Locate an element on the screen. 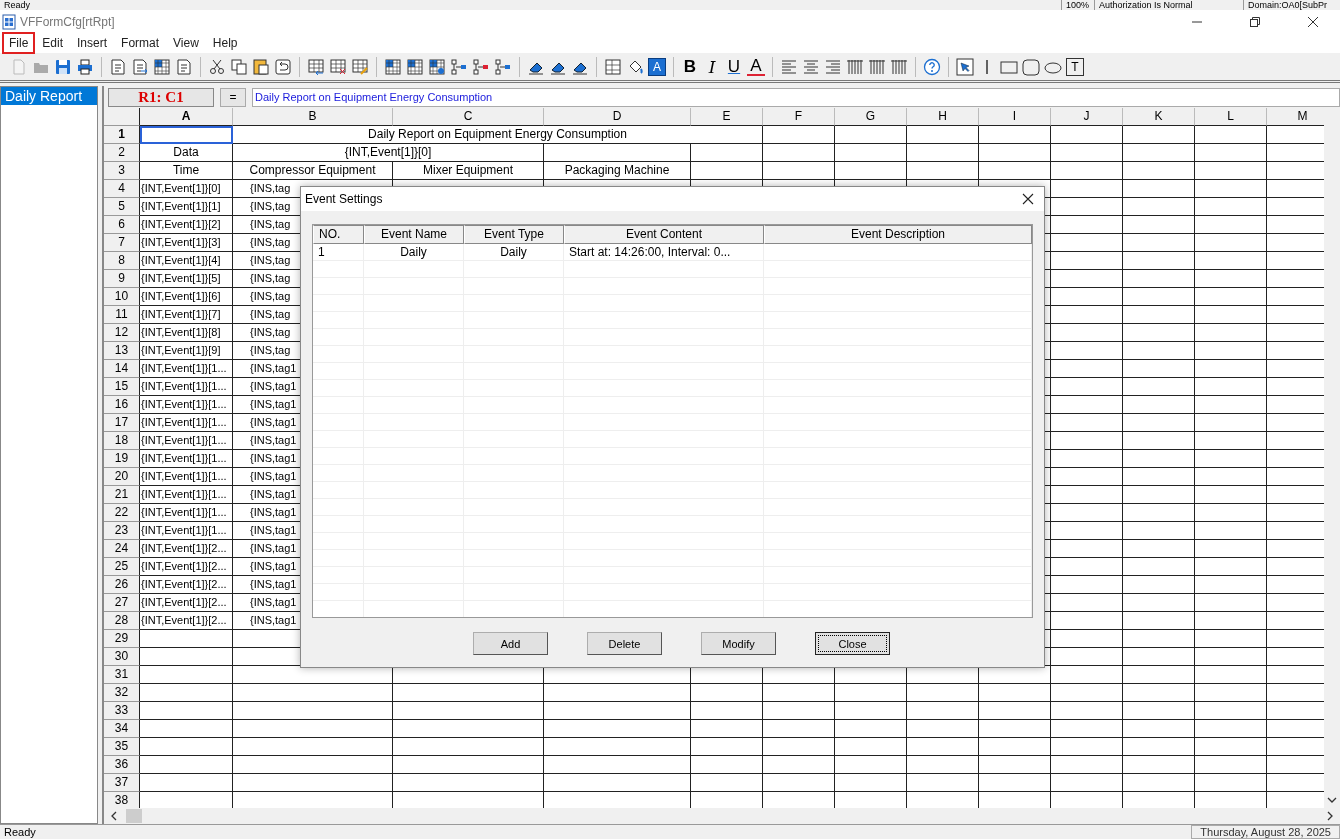  table-cell: Packaging Machine is located at coordinates (617, 171).